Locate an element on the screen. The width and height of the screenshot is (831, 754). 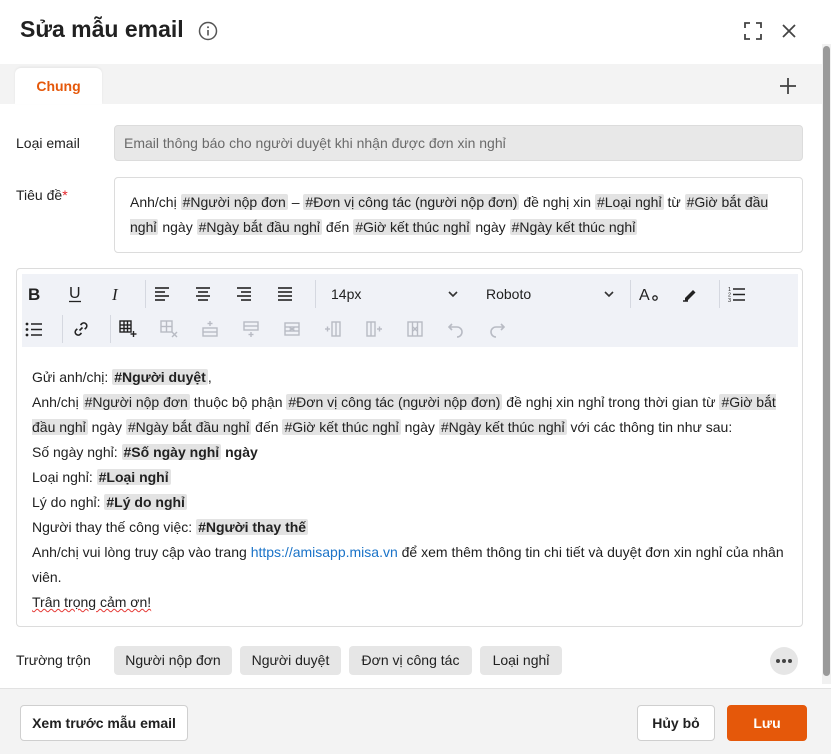
insert-column-right-icon is located at coordinates (374, 329).